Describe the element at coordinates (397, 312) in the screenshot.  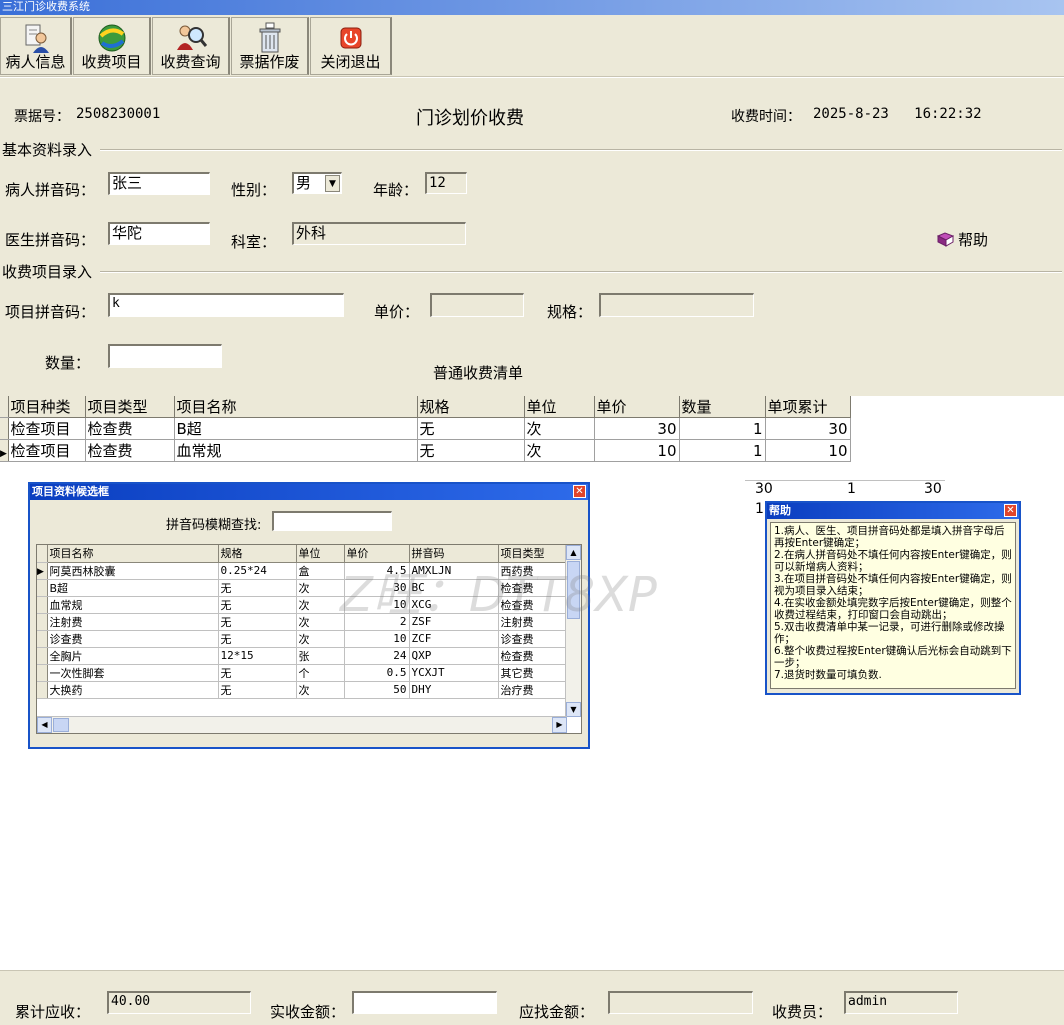
I see `price-label: 单价：` at that location.